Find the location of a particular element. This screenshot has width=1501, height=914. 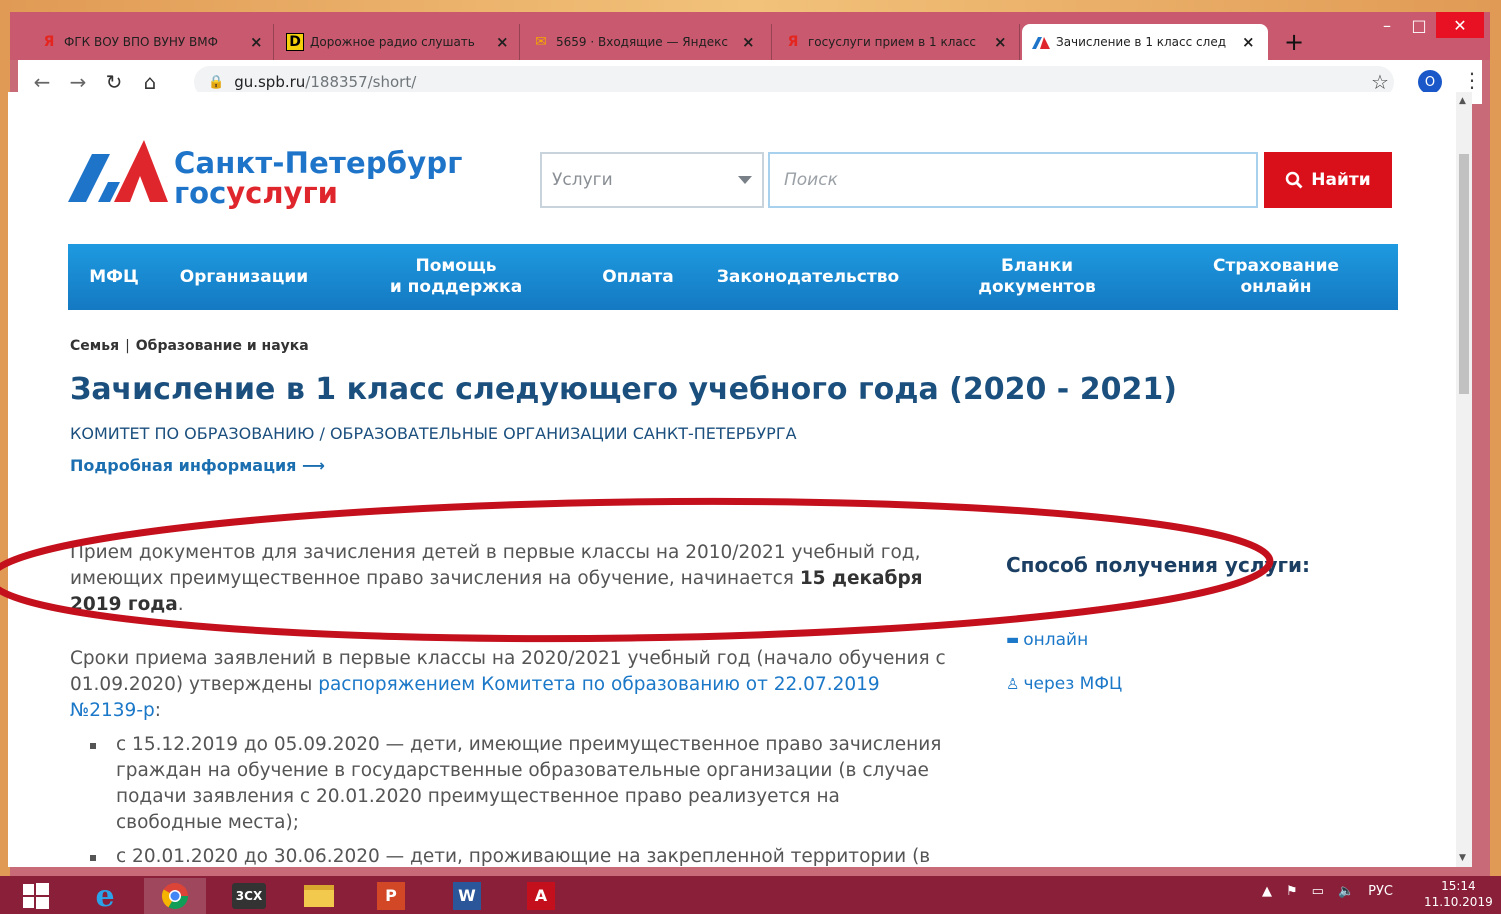

file-explorer-icon is located at coordinates (319, 896).